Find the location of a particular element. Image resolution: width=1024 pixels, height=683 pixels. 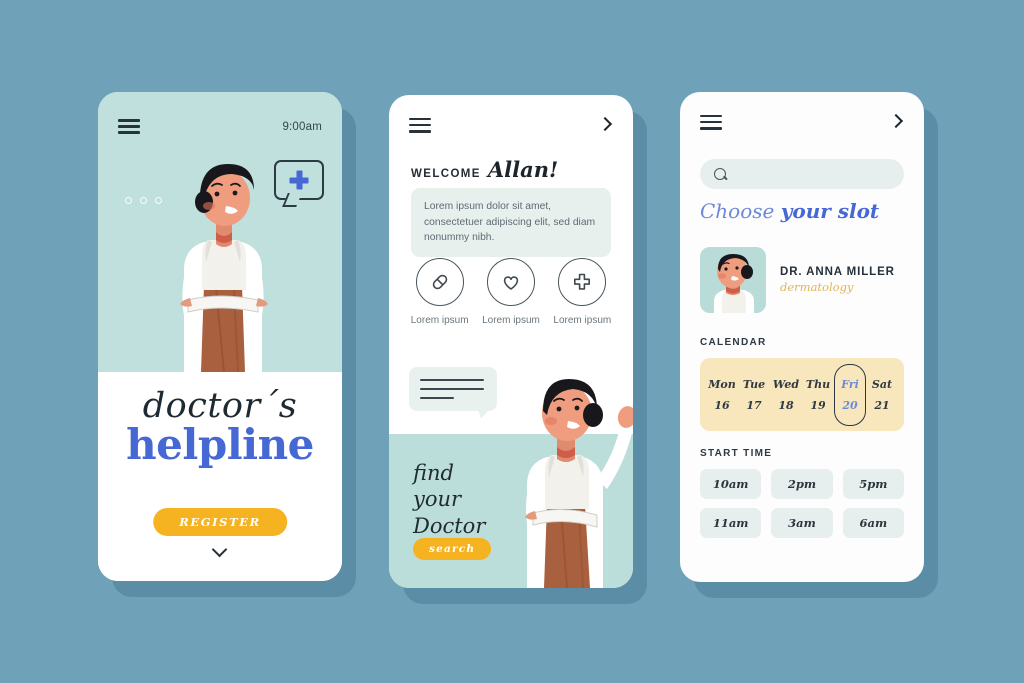

message-lines-bubble is located at coordinates (453, 389).